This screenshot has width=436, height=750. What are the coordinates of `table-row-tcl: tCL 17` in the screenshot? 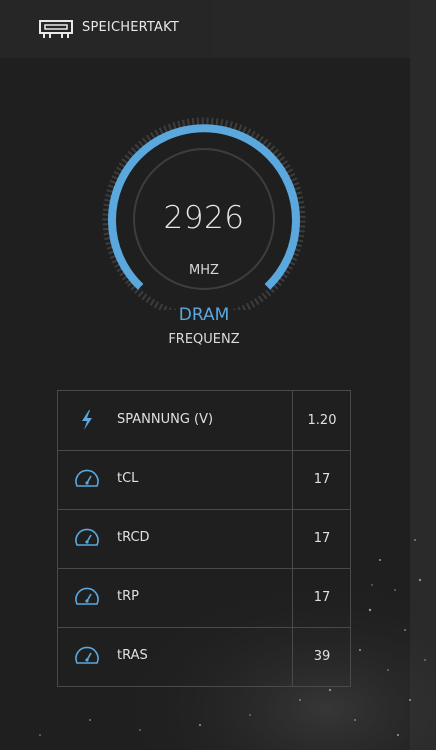 It's located at (204, 480).